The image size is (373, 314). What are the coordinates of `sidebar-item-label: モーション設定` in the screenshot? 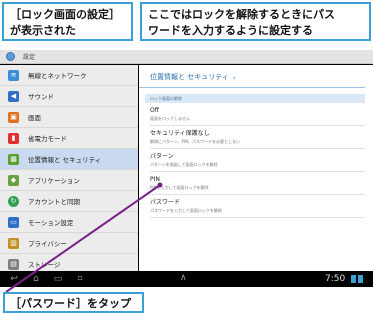 It's located at (51, 223).